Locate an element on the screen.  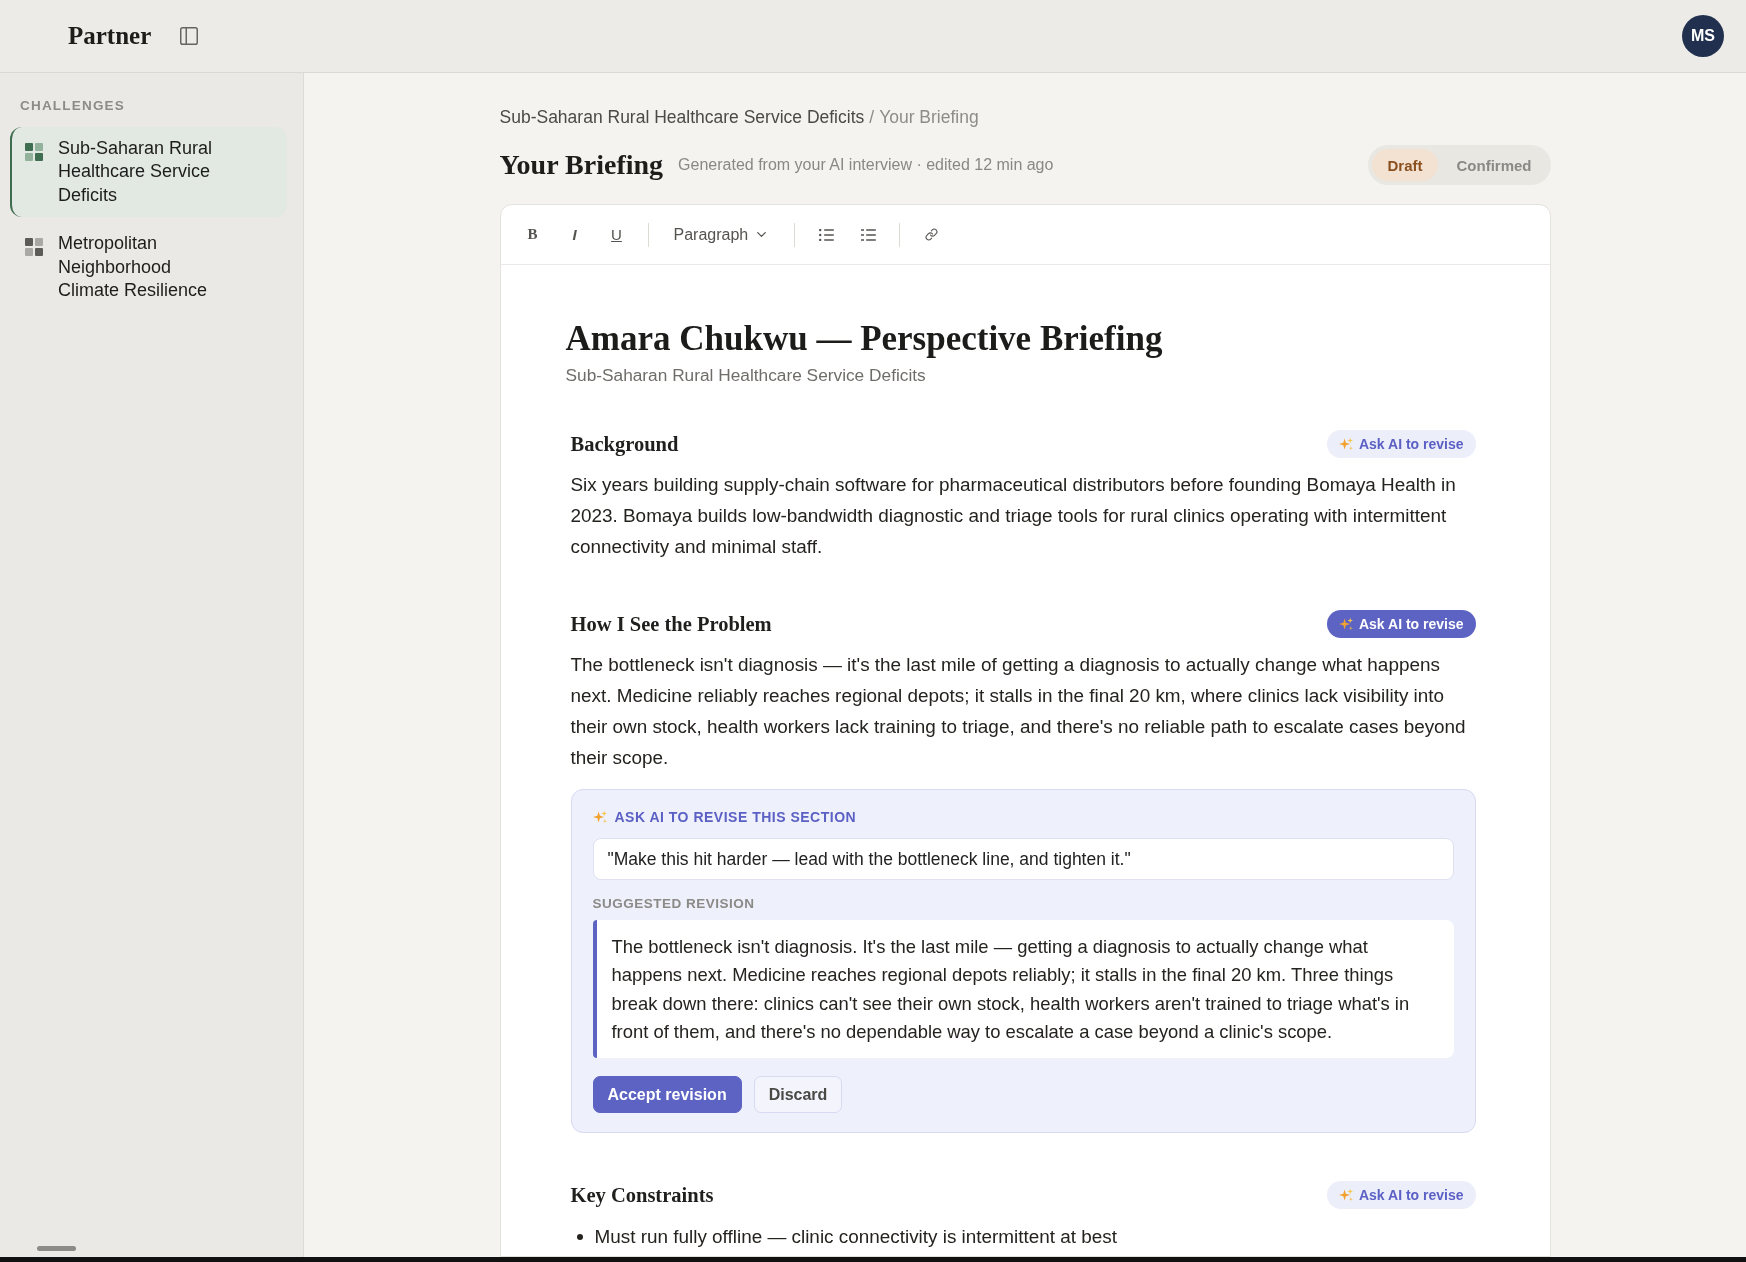
sidebar-item: Sub-Saharan Rural Healthcare Service Deficits is located at coordinates (148, 172).